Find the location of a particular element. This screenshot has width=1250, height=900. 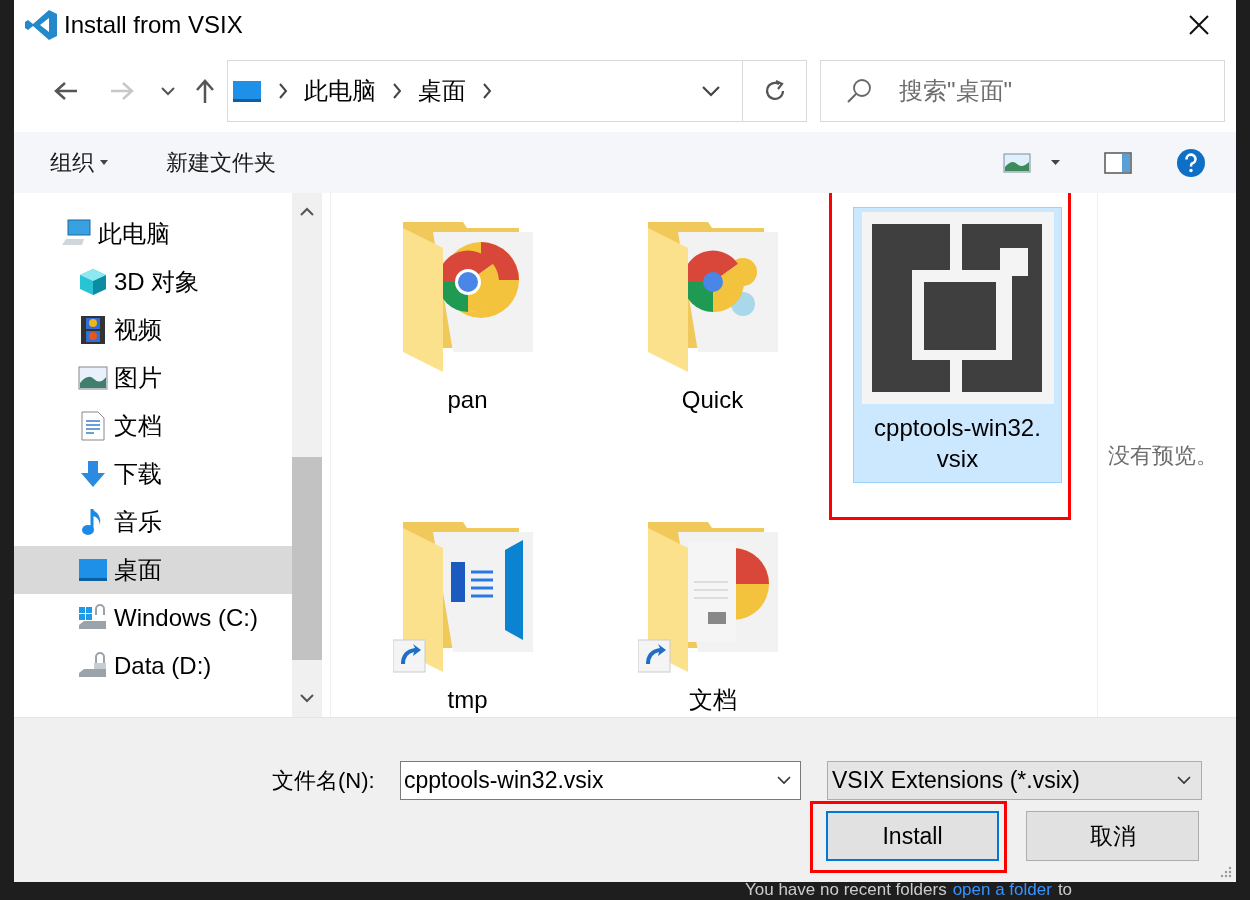

address-bar: 此电脑 桌面 is located at coordinates (516, 91).